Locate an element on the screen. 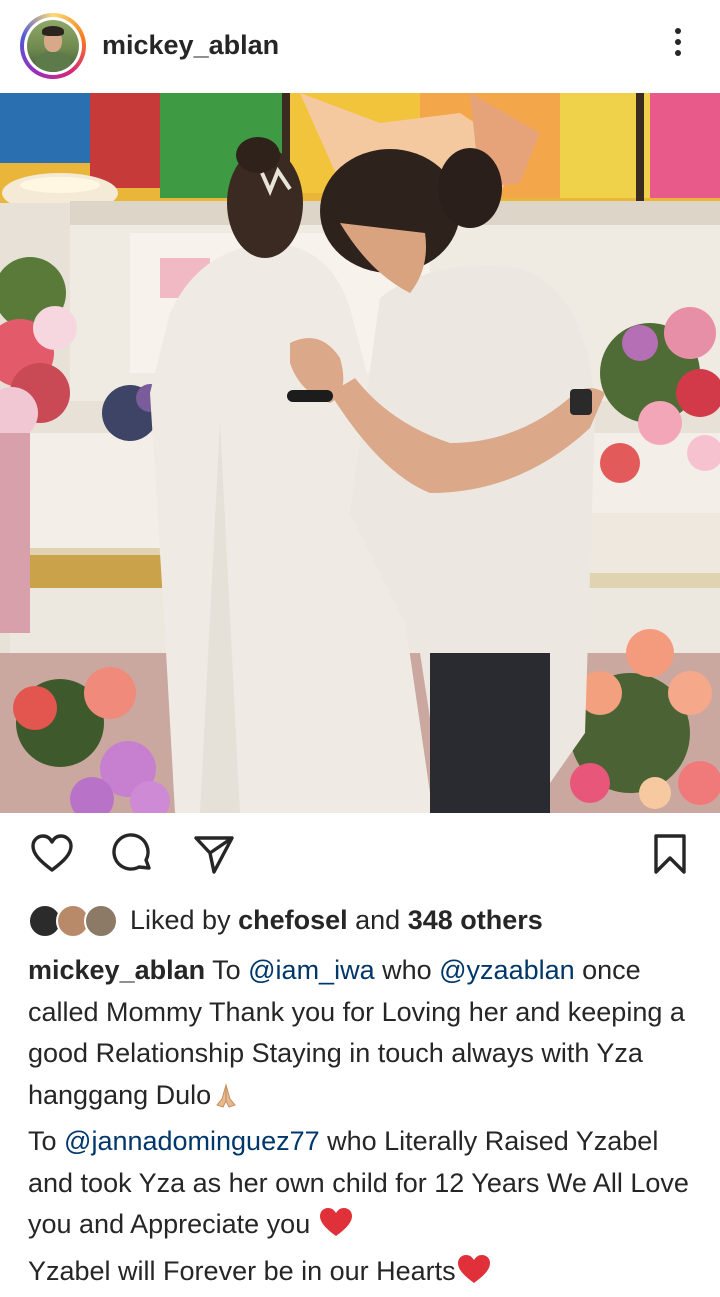 This screenshot has width=720, height=1297. story-ring is located at coordinates (53, 46).